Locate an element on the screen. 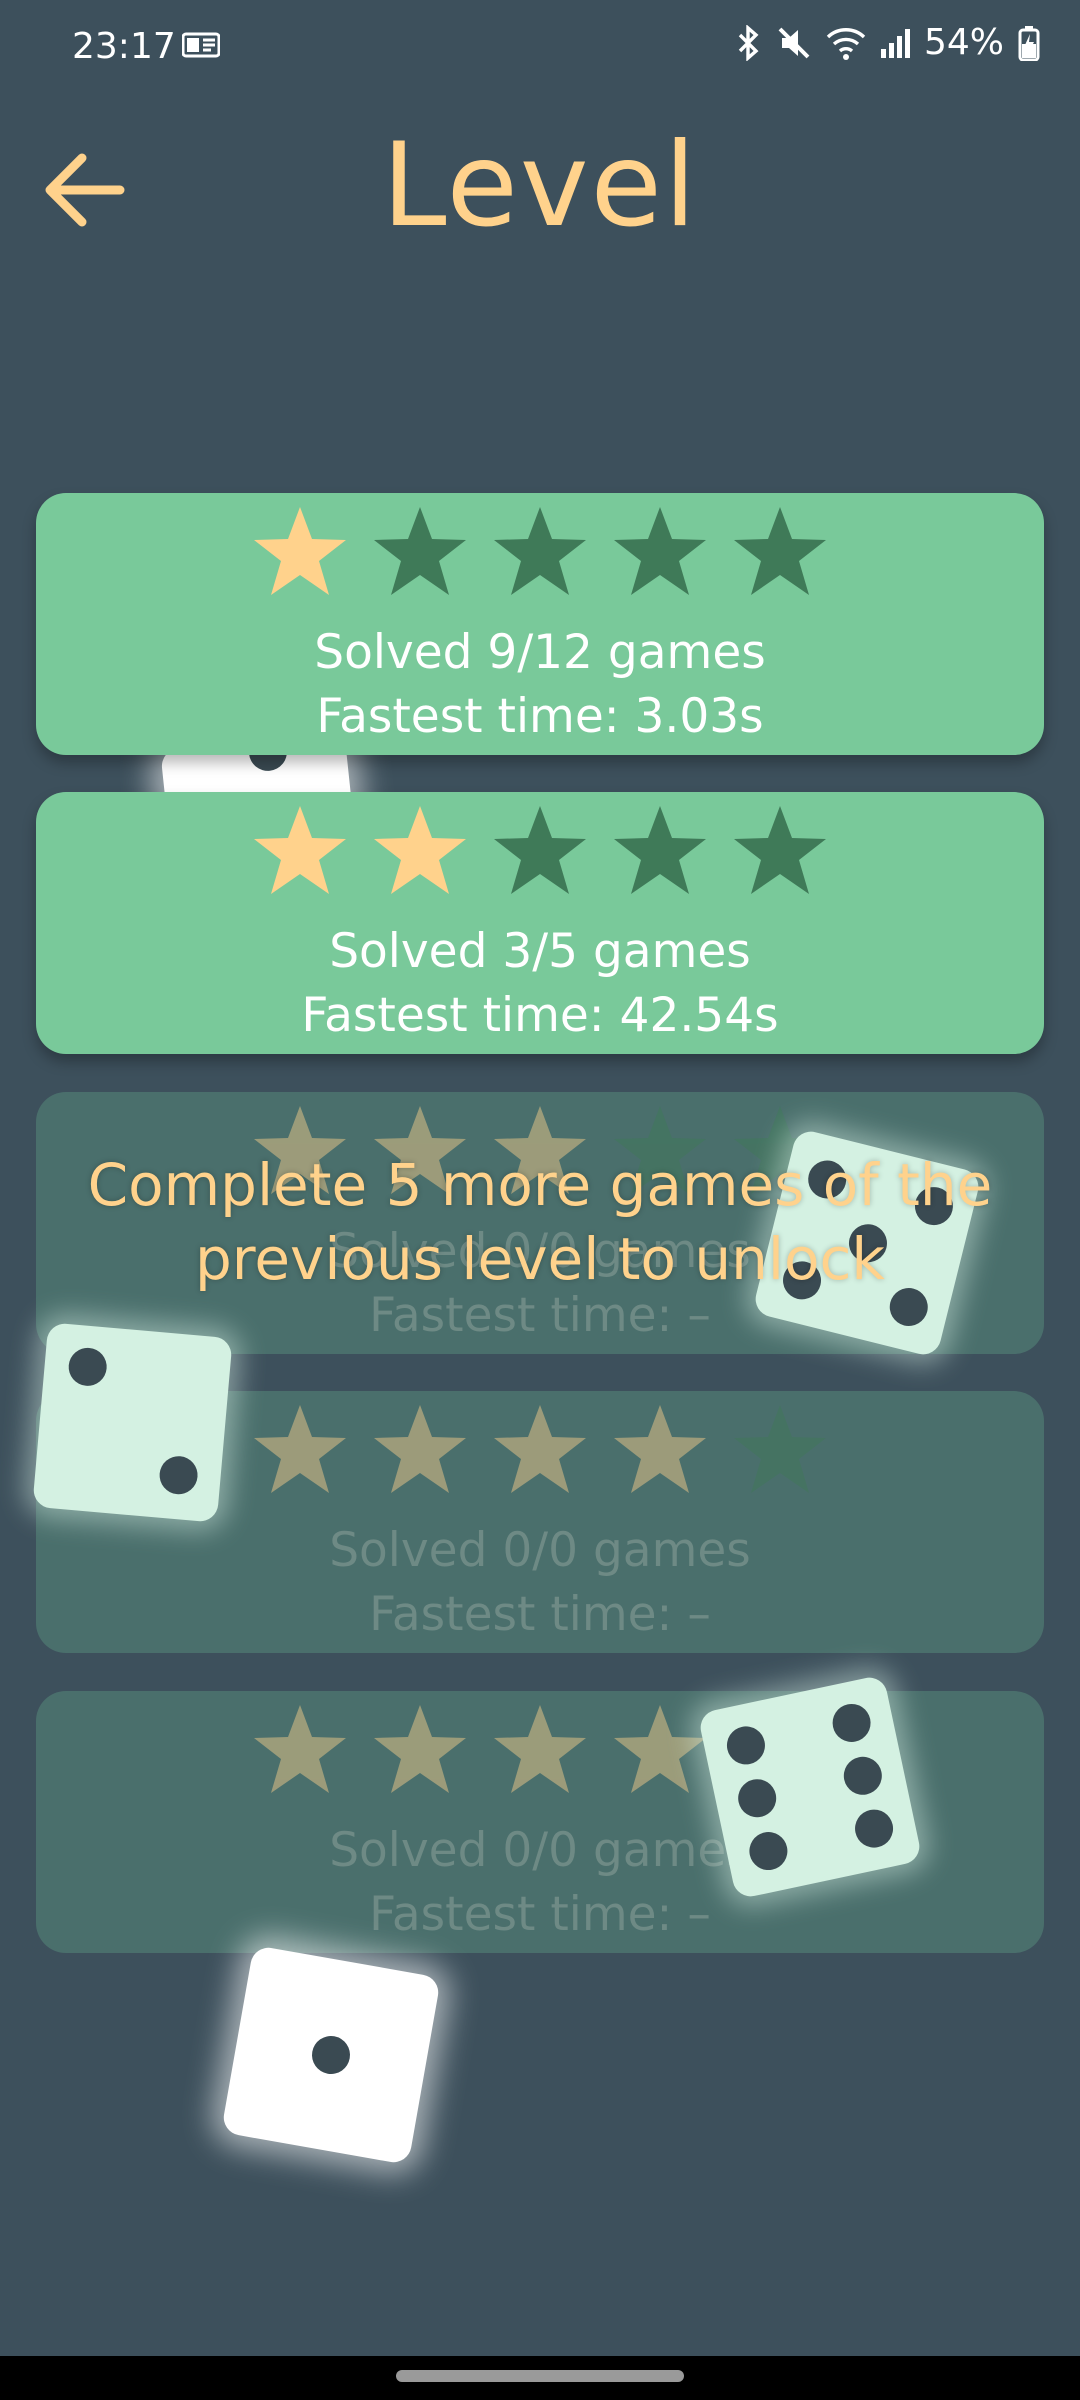 Image resolution: width=1080 pixels, height=2400 pixels. wifi-icon is located at coordinates (846, 43).